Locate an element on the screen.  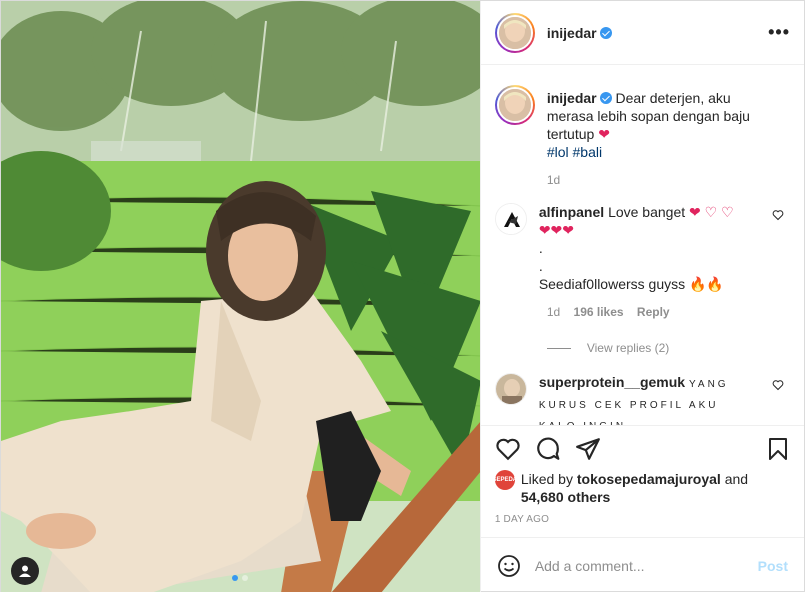
carousel-indicator is located at coordinates (240, 578).